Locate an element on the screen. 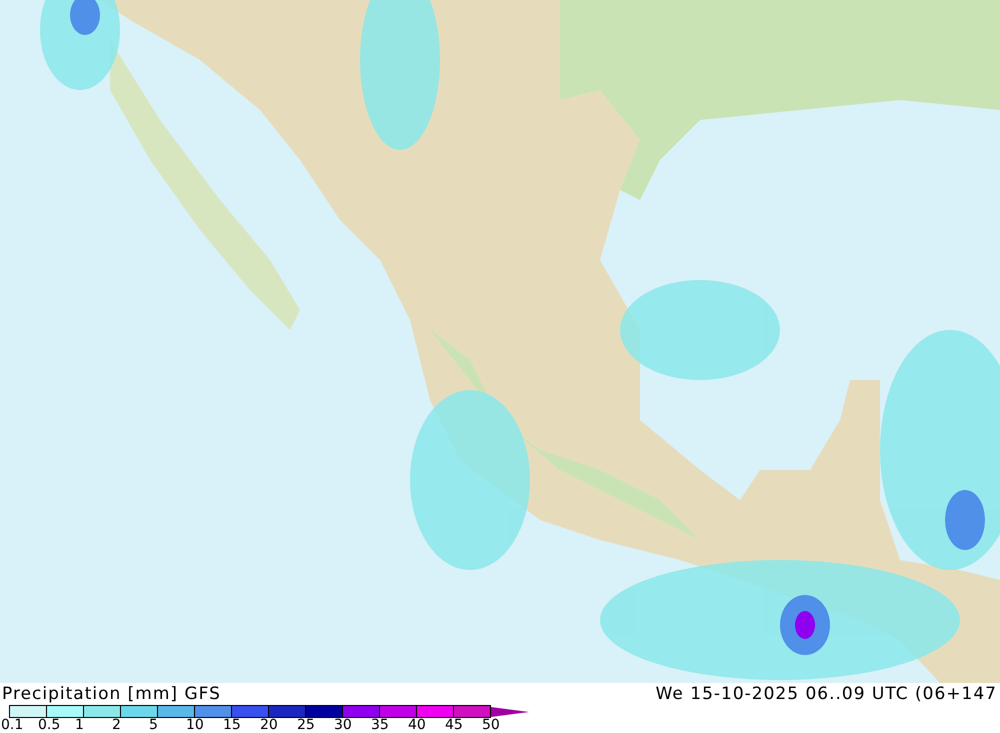 The image size is (1000, 733). scale-label: 5 is located at coordinates (154, 725).